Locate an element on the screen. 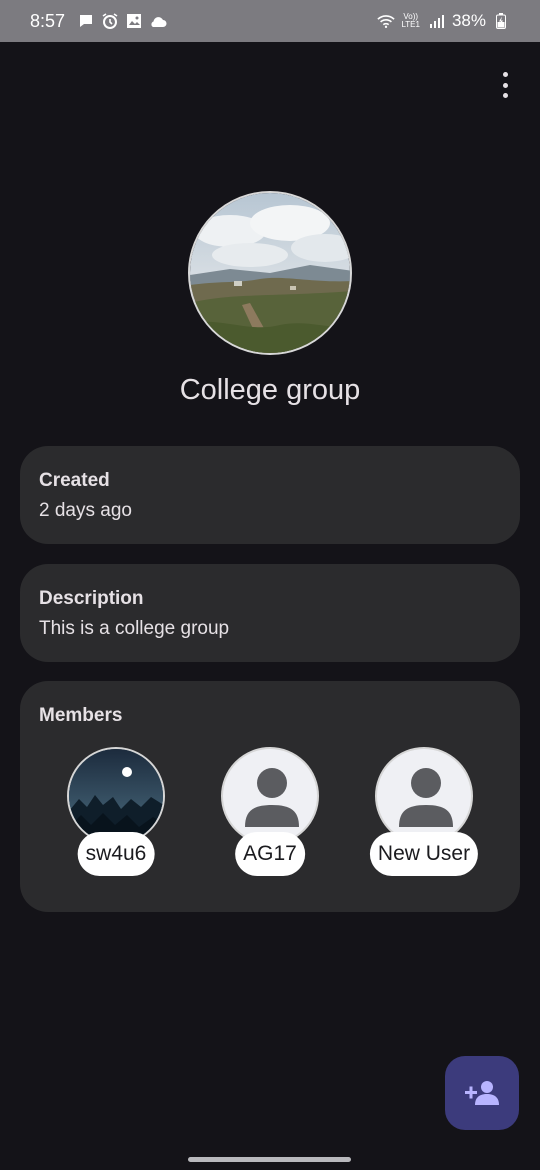 Image resolution: width=540 pixels, height=1170 pixels. created-value: 2 days ago is located at coordinates (85, 510).